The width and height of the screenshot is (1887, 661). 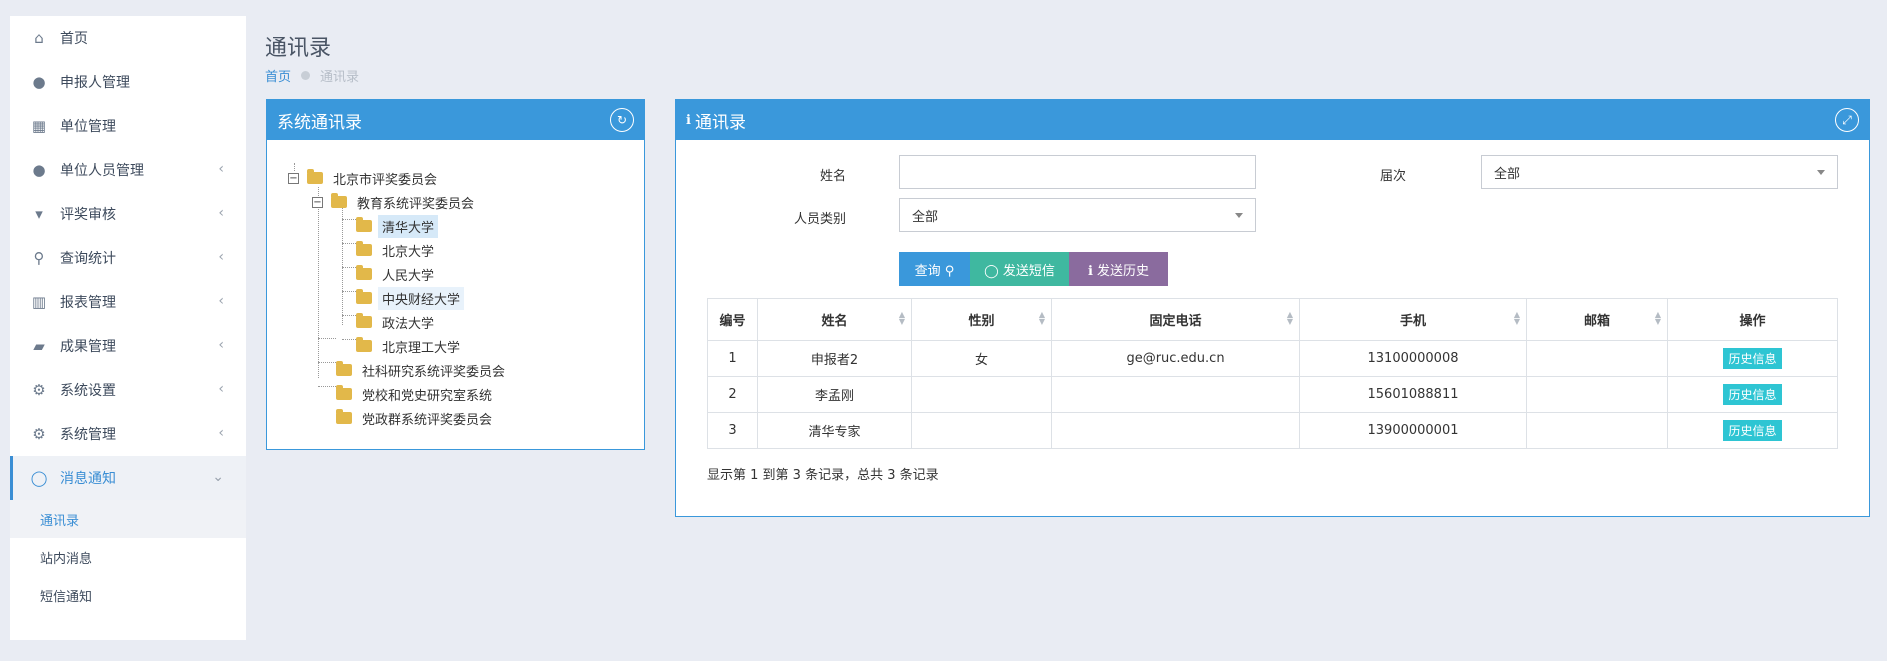 What do you see at coordinates (128, 478) in the screenshot?
I see `sidebar-item-messages: ◯ 消息通知 ⌄` at bounding box center [128, 478].